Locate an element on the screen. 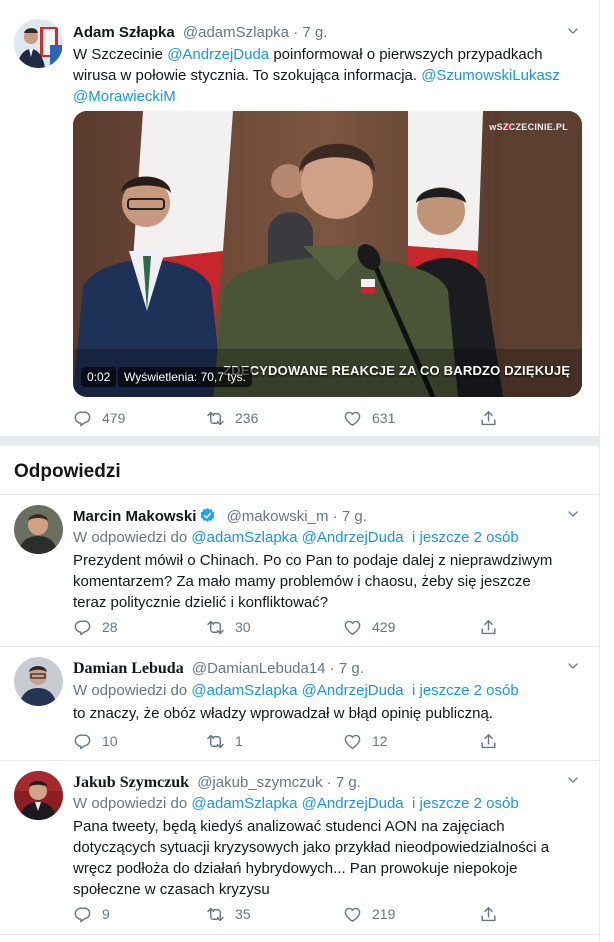 The height and width of the screenshot is (942, 614). video-views: Wyświetlenia: 70,7 tys. is located at coordinates (185, 377).